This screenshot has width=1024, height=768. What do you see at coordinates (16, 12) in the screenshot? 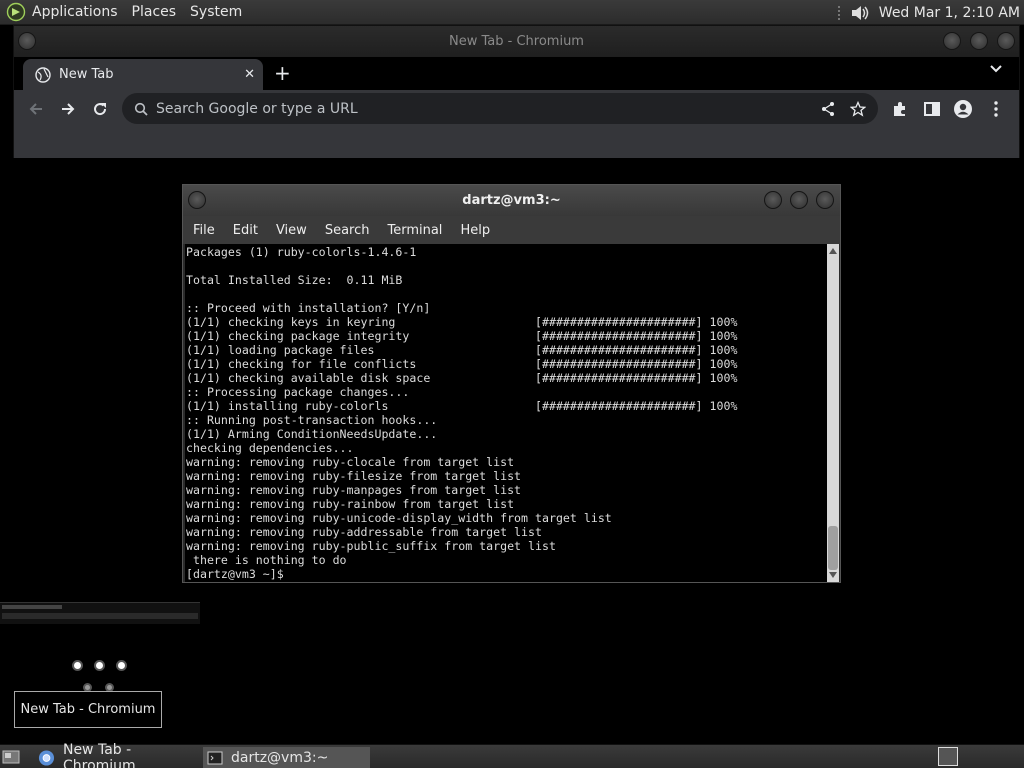
I see `distro-logo-icon` at bounding box center [16, 12].